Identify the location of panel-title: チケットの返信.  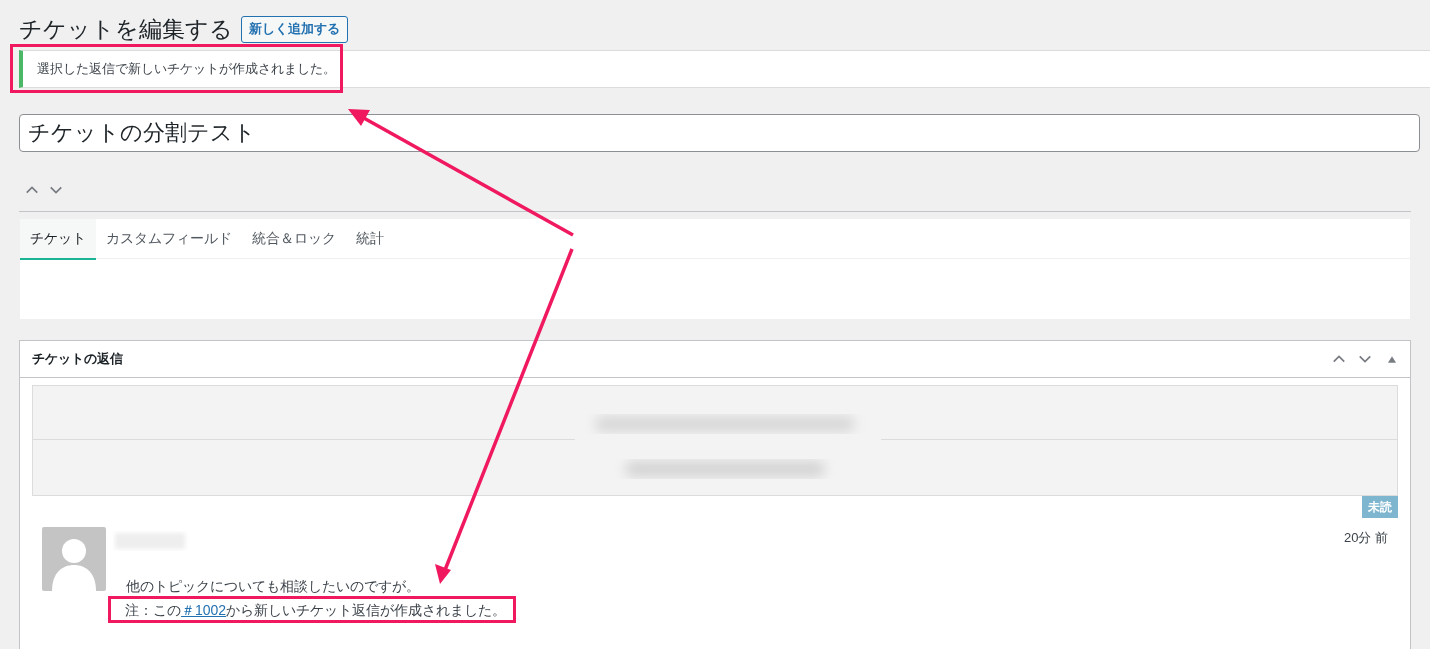
(77, 359).